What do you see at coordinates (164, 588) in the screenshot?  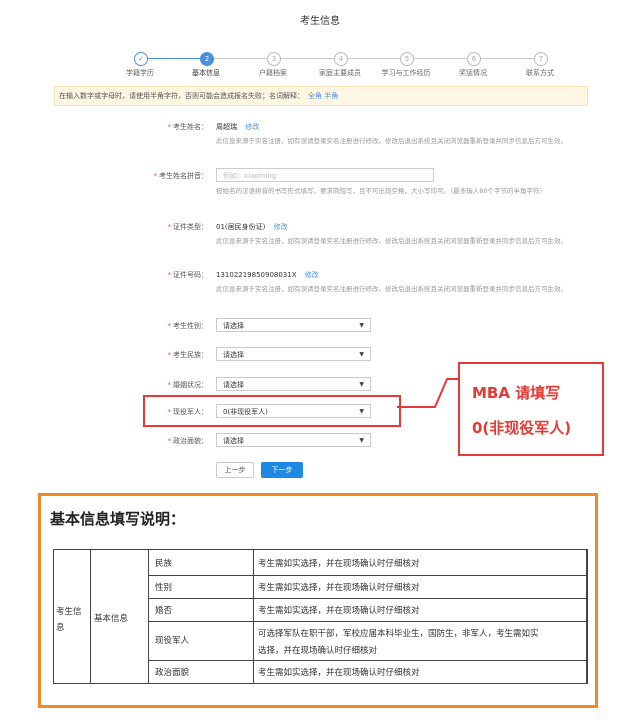 I see `table-item: 性别` at bounding box center [164, 588].